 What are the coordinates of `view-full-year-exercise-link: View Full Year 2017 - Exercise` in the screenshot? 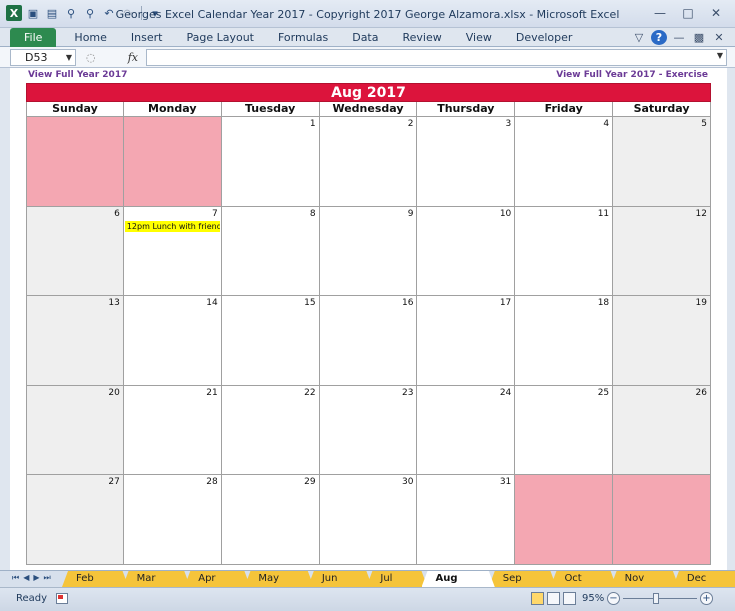 It's located at (632, 75).